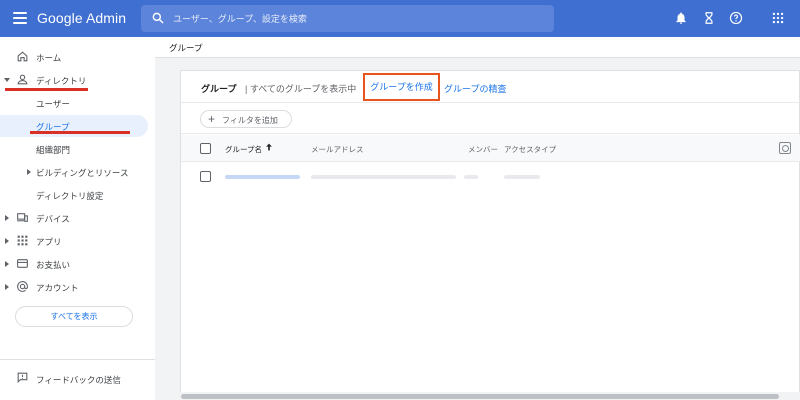 This screenshot has width=800, height=400. I want to click on row-checkbox, so click(205, 176).